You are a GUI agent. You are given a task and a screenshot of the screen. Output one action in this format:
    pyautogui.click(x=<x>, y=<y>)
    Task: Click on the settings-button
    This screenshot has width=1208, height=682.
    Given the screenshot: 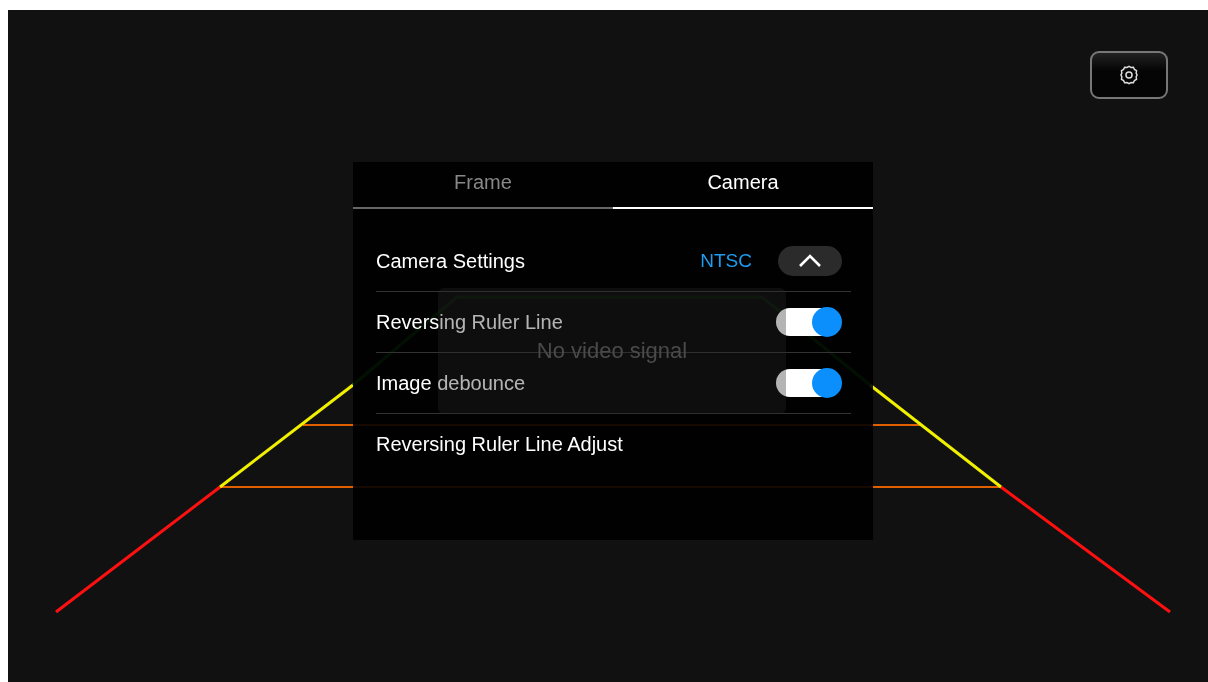 What is the action you would take?
    pyautogui.click(x=1129, y=75)
    